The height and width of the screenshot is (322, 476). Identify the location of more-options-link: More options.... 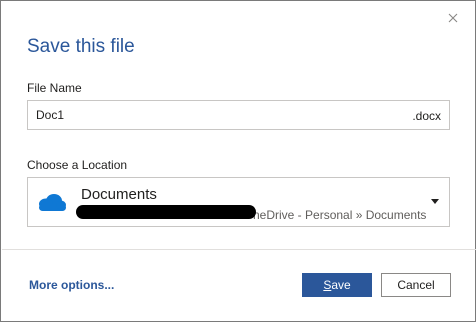
(71, 285).